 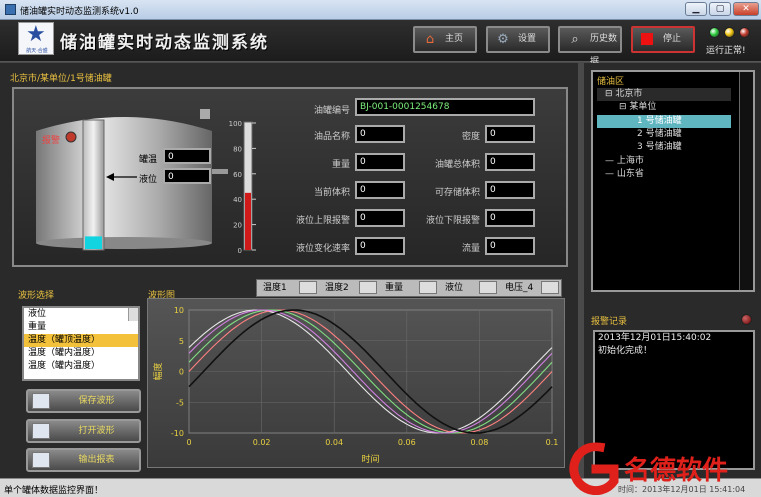 What do you see at coordinates (331, 111) in the screenshot?
I see `tank-id-label: 油罐编号` at bounding box center [331, 111].